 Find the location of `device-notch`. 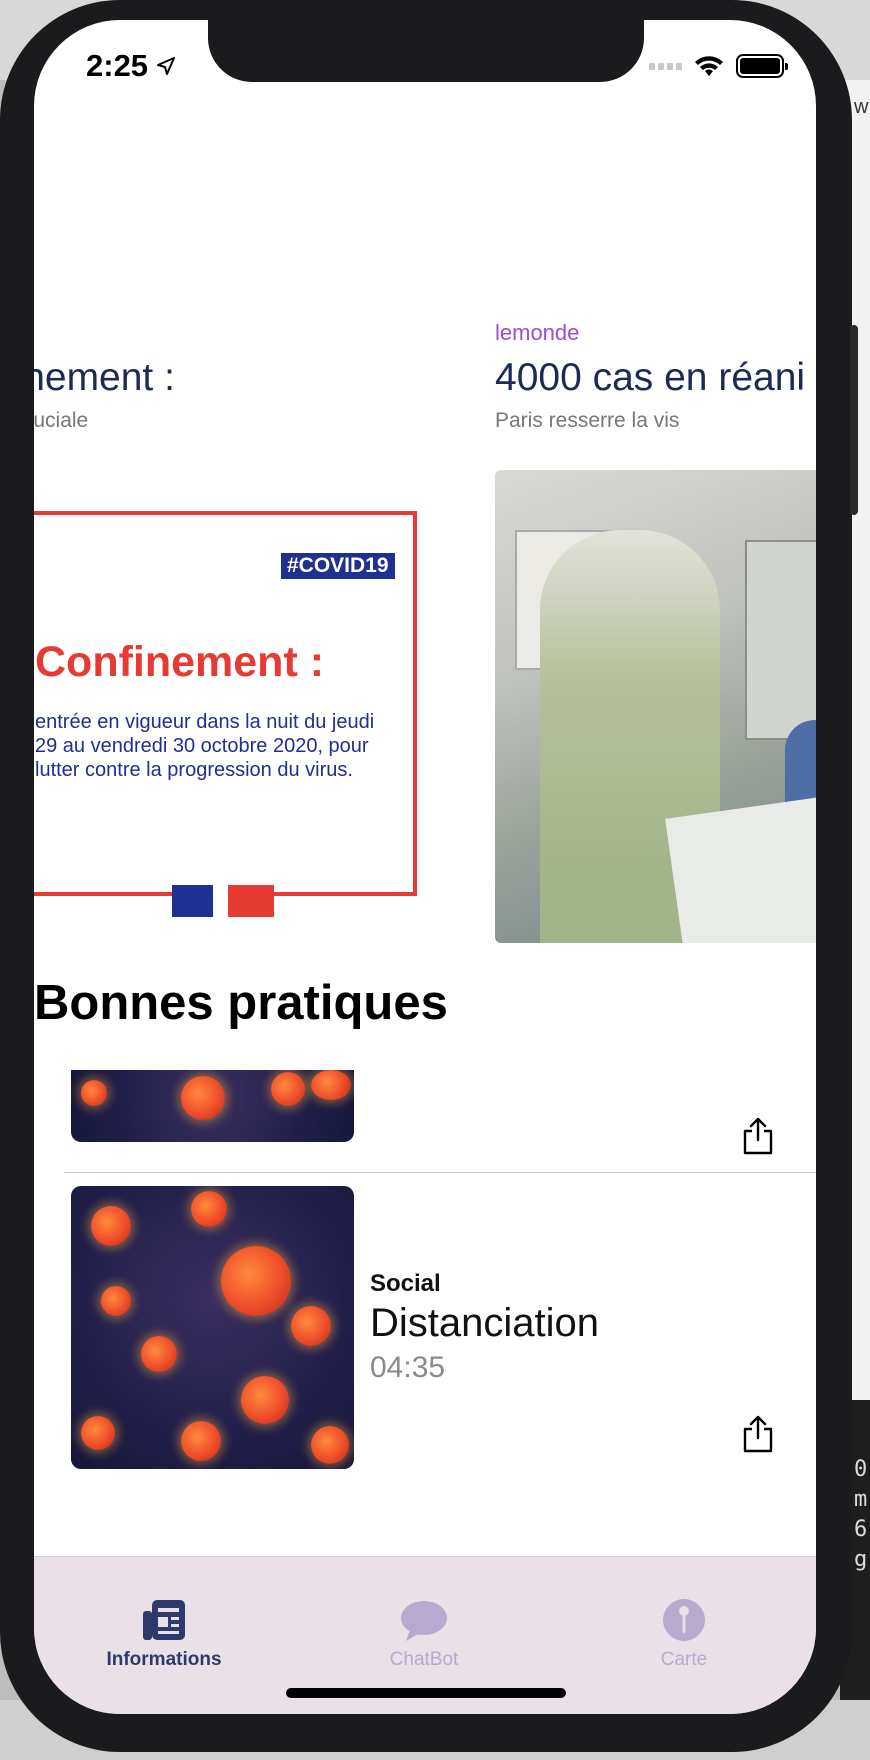

device-notch is located at coordinates (426, 51).